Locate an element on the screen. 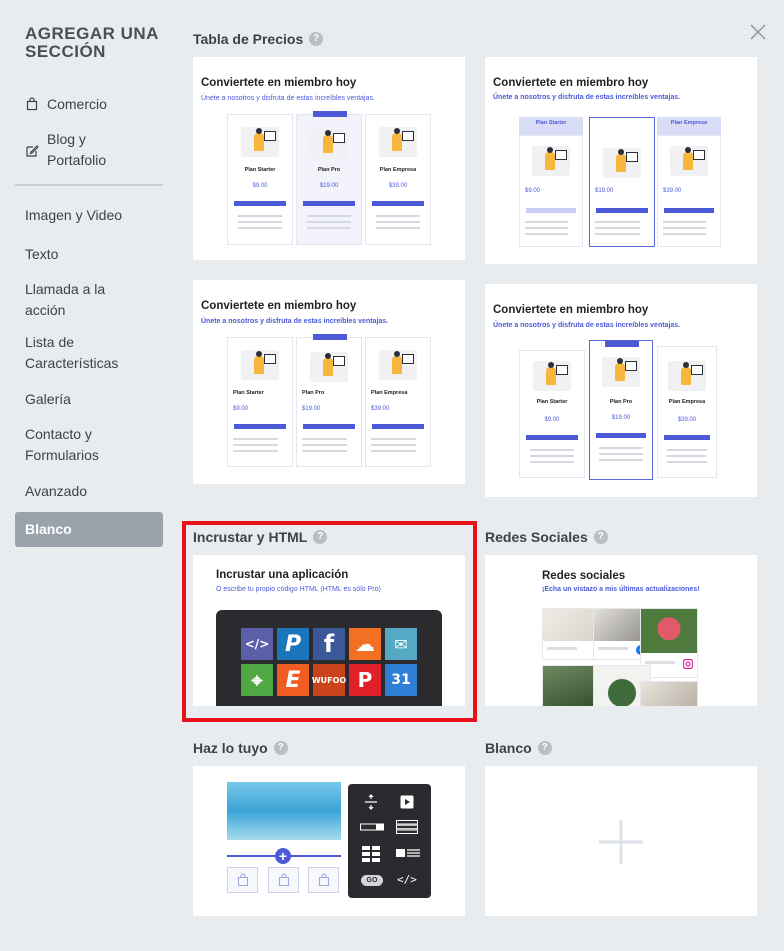 The image size is (784, 951). soundcloud-icon: ☁ is located at coordinates (365, 644).